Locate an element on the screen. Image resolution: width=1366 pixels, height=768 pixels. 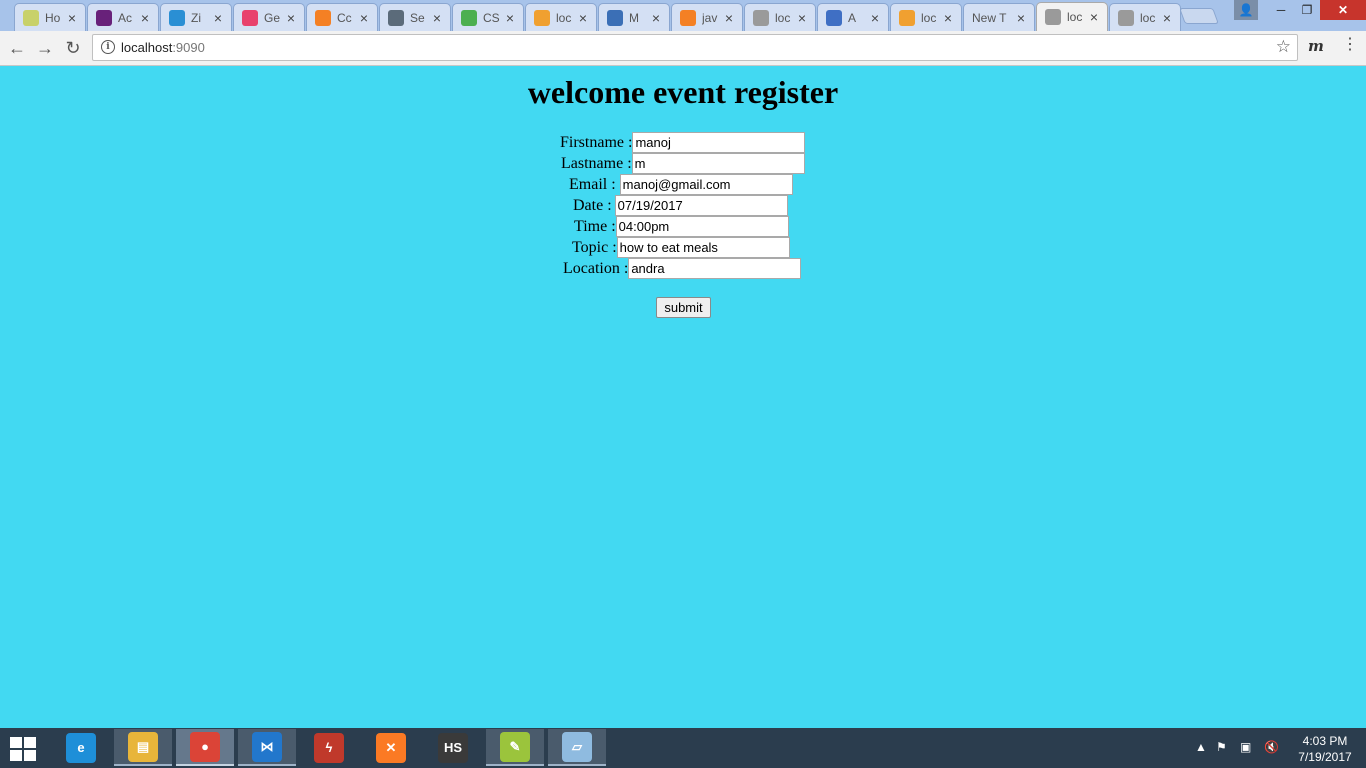
action-center-flag-icon: ⚑ is located at coordinates (1221, 747).